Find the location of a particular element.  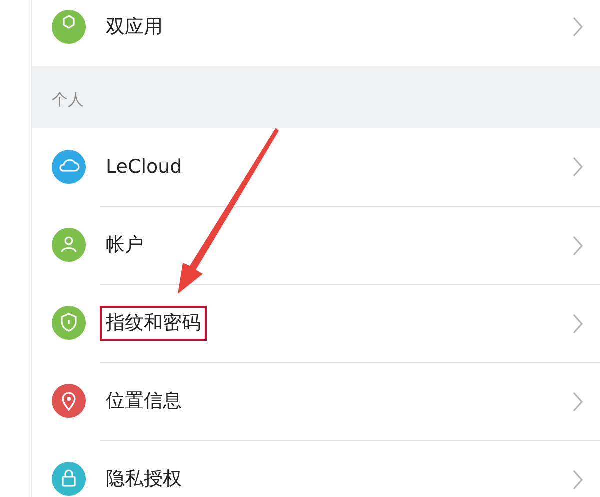

setting-label: 位置信息 is located at coordinates (144, 401).